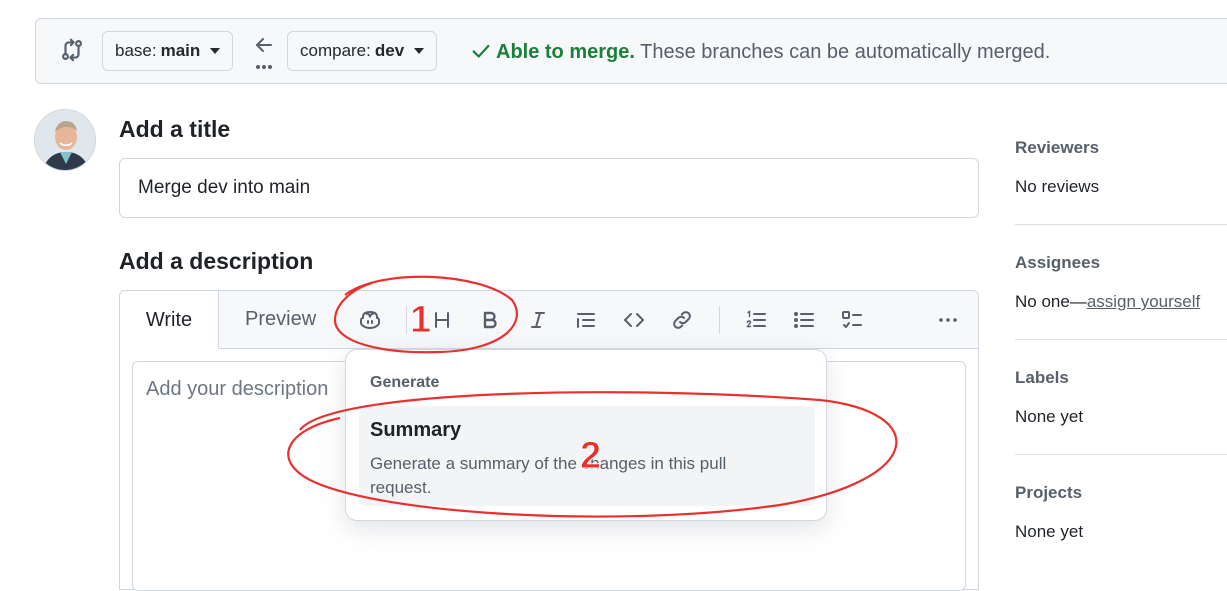 This screenshot has height=591, width=1227. I want to click on base-prefix: base:, so click(136, 50).